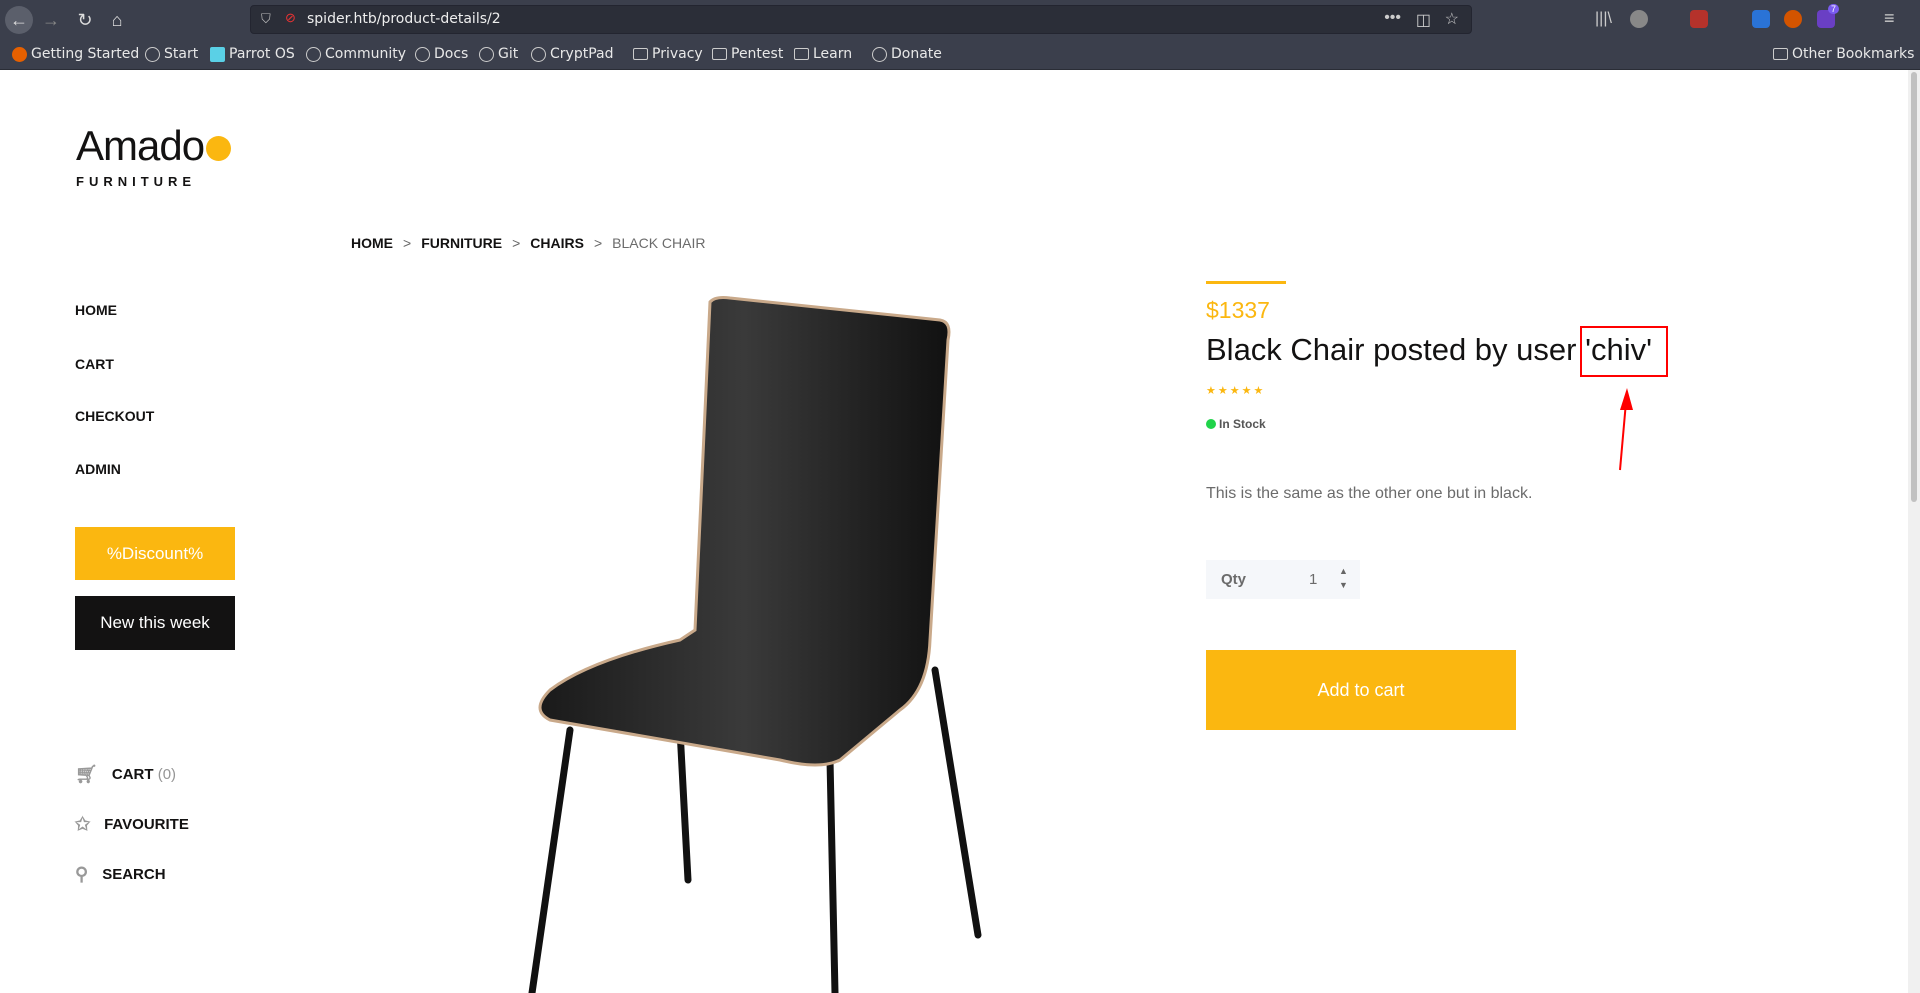 Image resolution: width=1920 pixels, height=993 pixels. I want to click on logo: Amado, so click(154, 146).